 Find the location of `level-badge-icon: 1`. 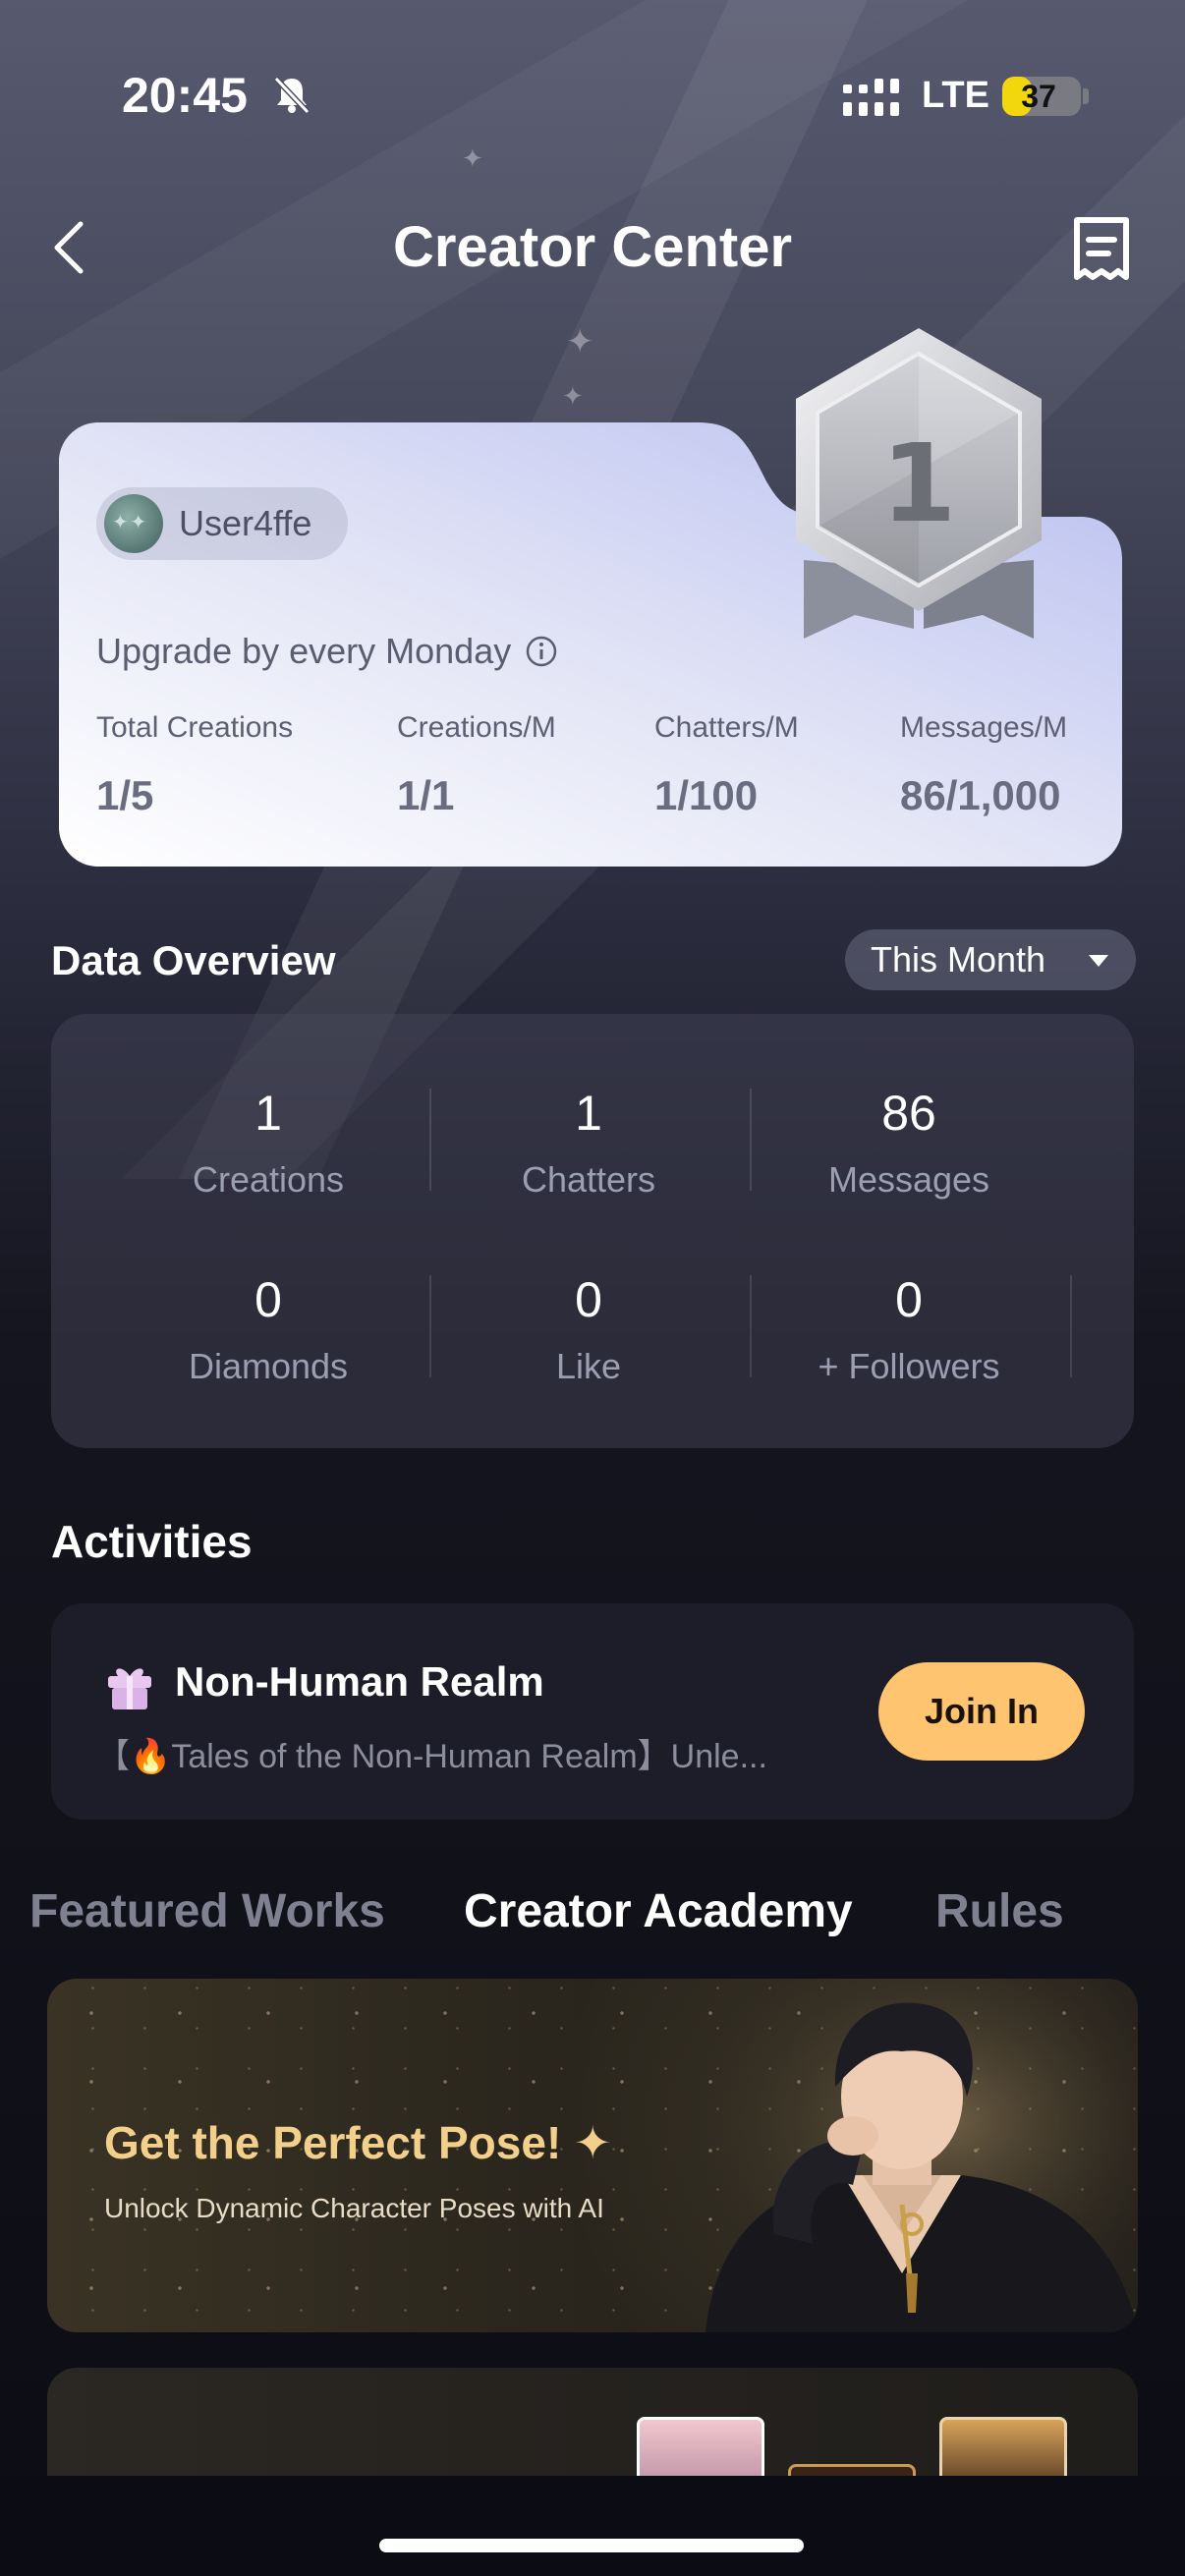

level-badge-icon: 1 is located at coordinates (919, 483).